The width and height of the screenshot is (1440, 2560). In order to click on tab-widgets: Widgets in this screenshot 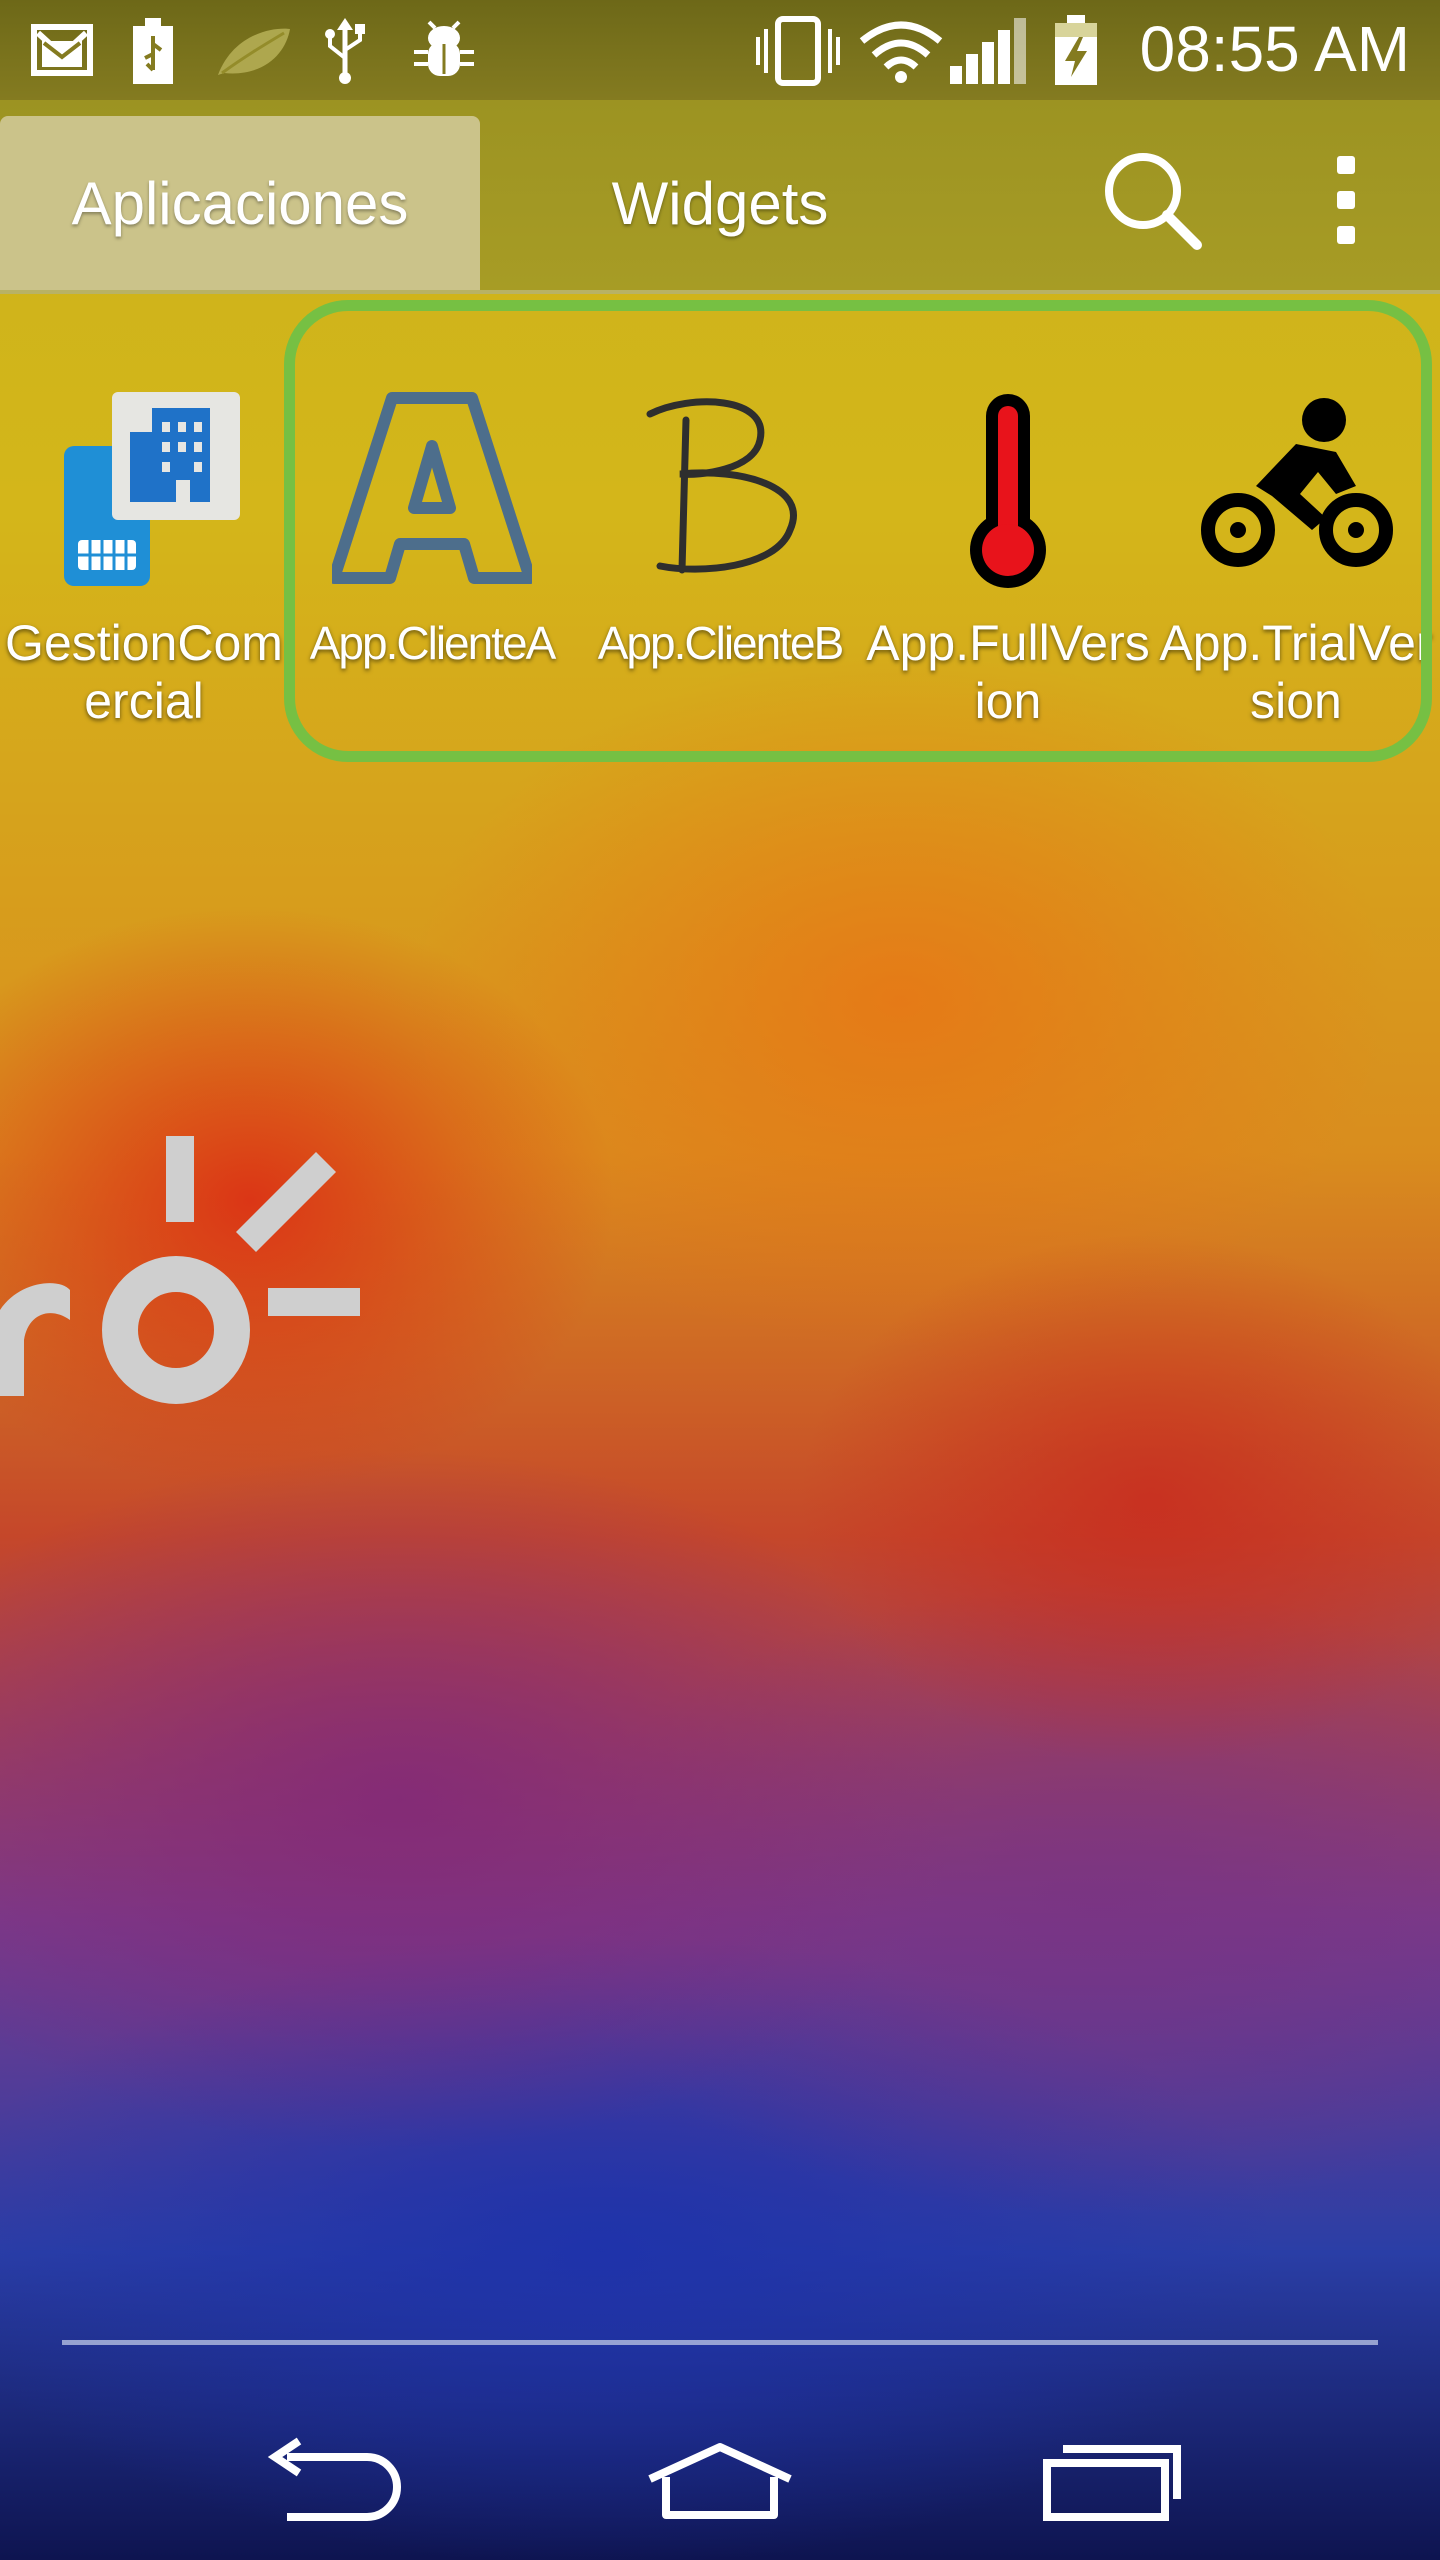, I will do `click(720, 203)`.